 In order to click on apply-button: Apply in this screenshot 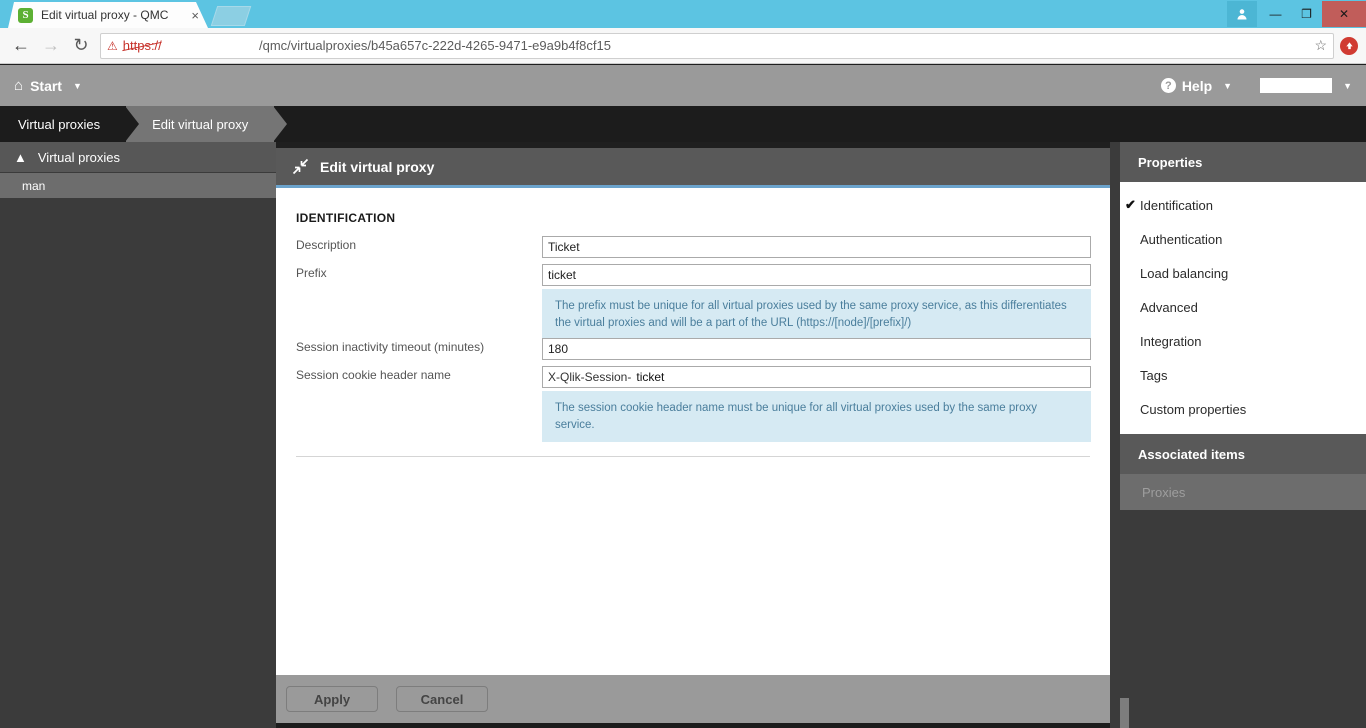, I will do `click(332, 699)`.